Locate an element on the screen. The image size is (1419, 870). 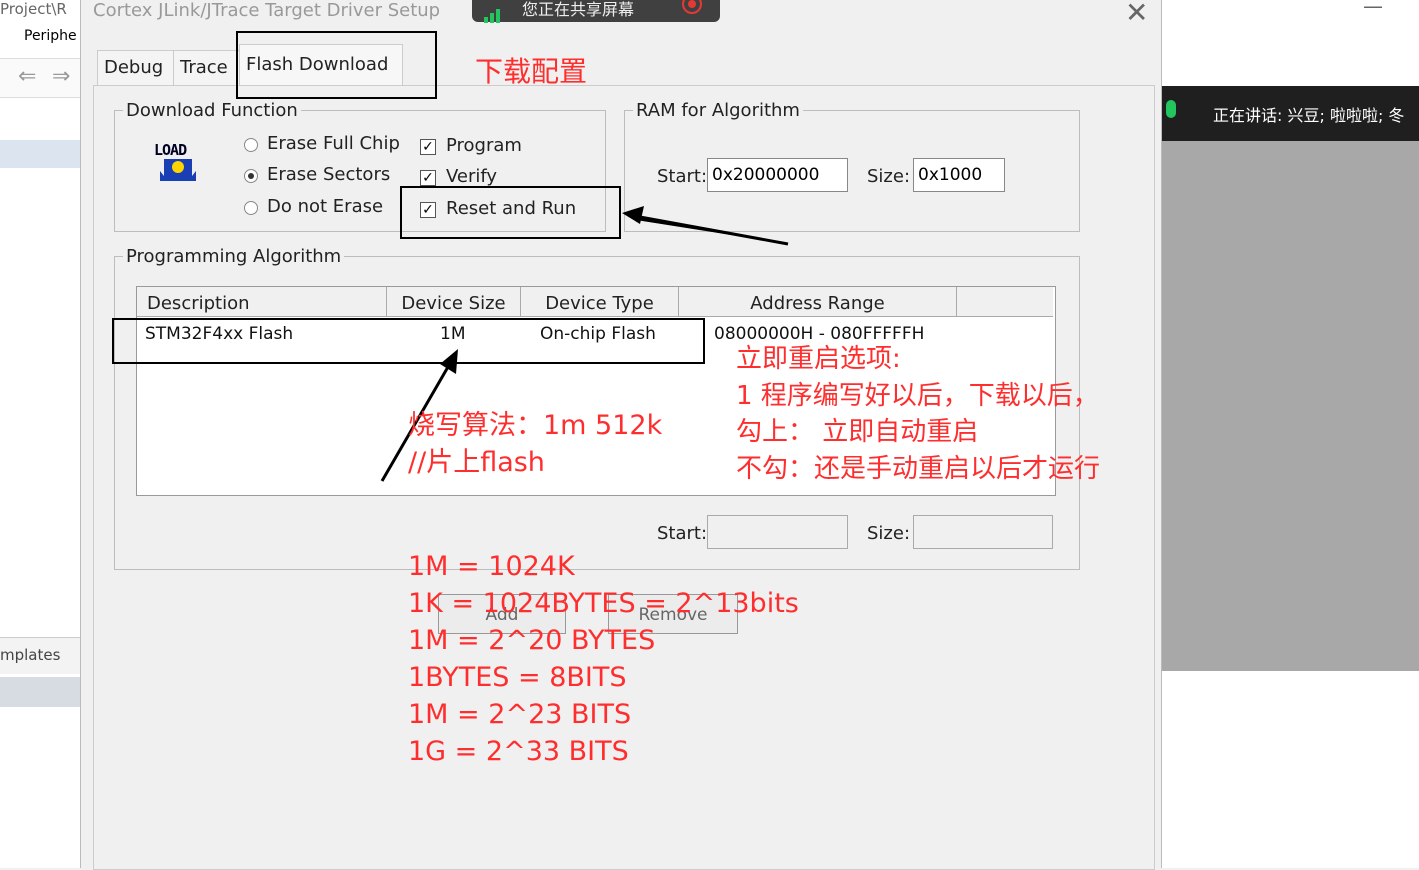
annotation-reset-title: 立即重启选项: is located at coordinates (818, 359).